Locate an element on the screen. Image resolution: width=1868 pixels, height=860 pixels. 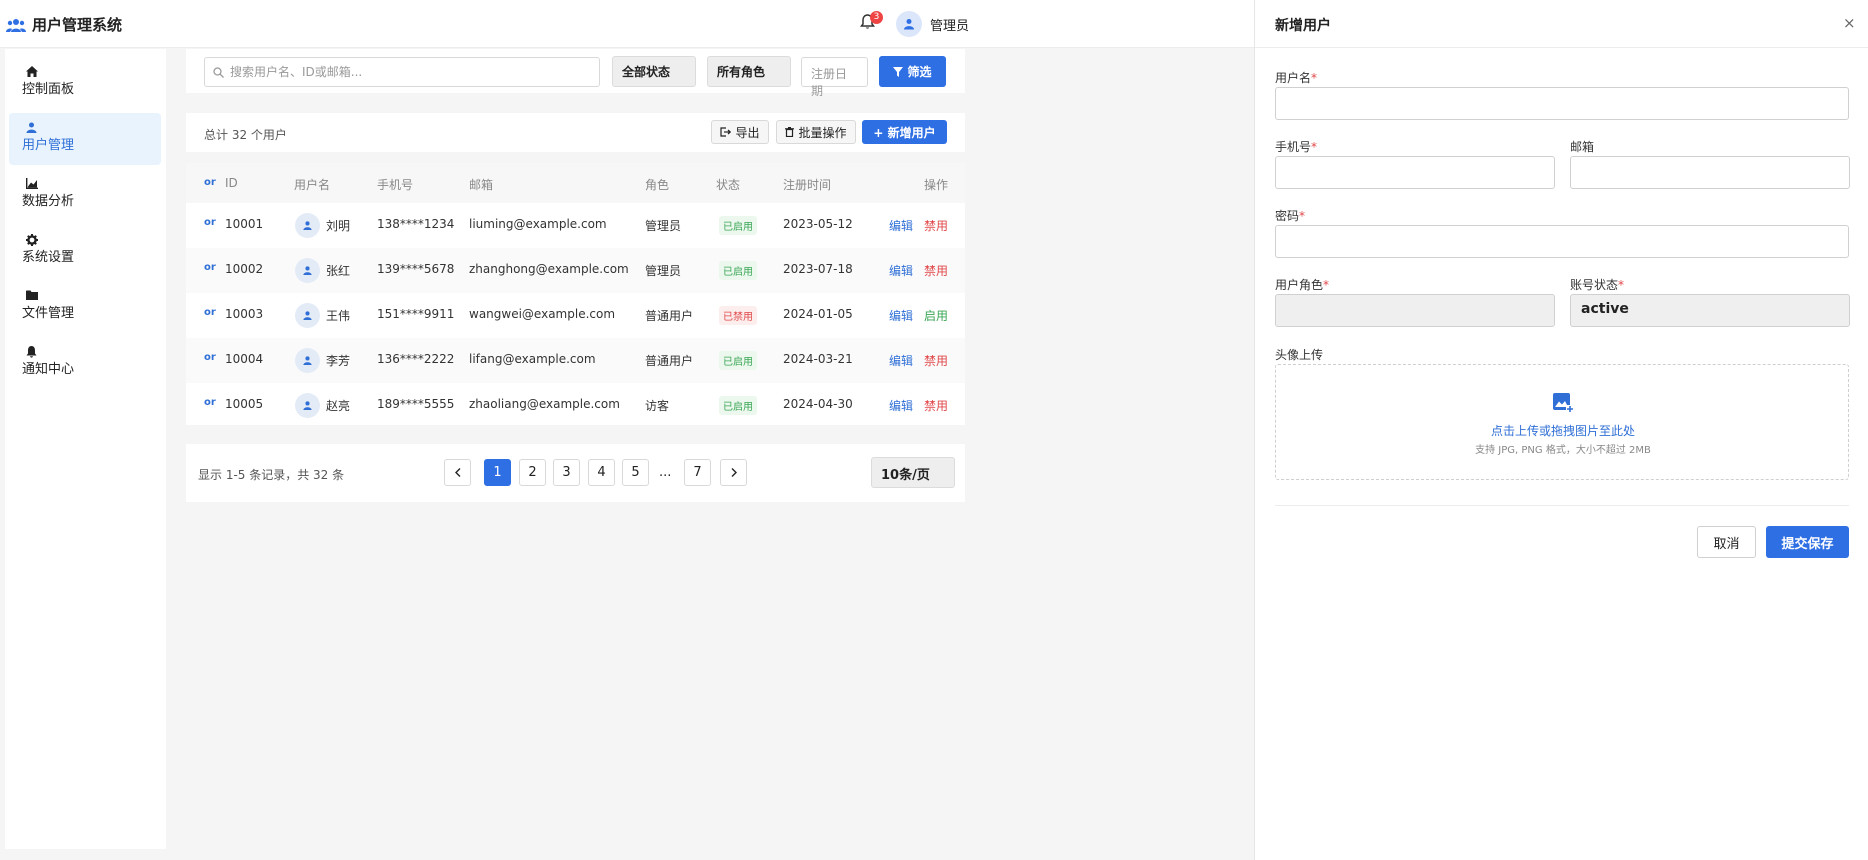
username-label-text: 用户名 is located at coordinates (1293, 78).